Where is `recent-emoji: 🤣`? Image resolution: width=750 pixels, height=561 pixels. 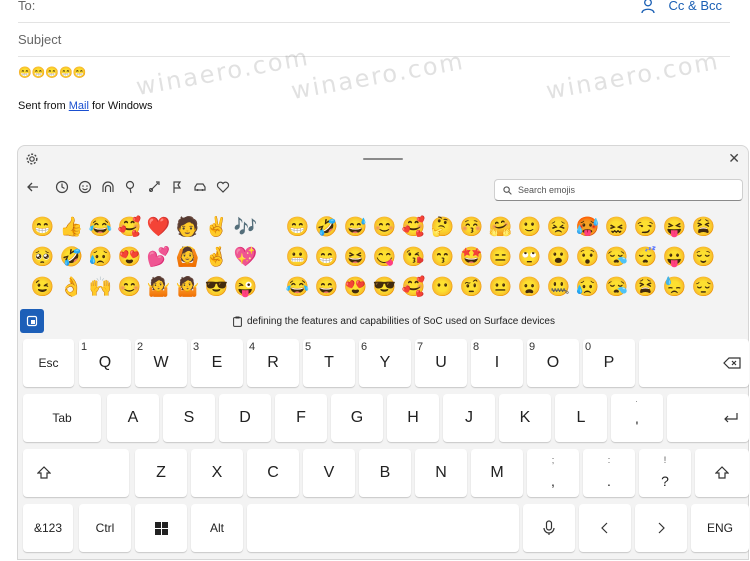
recent-emoji: 🤣 is located at coordinates (71, 257).